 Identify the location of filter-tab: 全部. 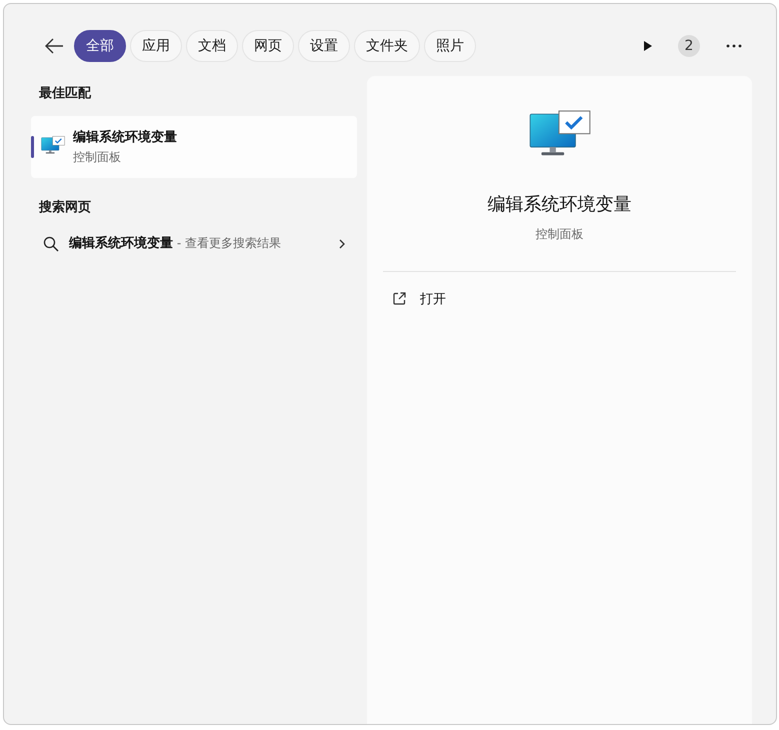
(100, 46).